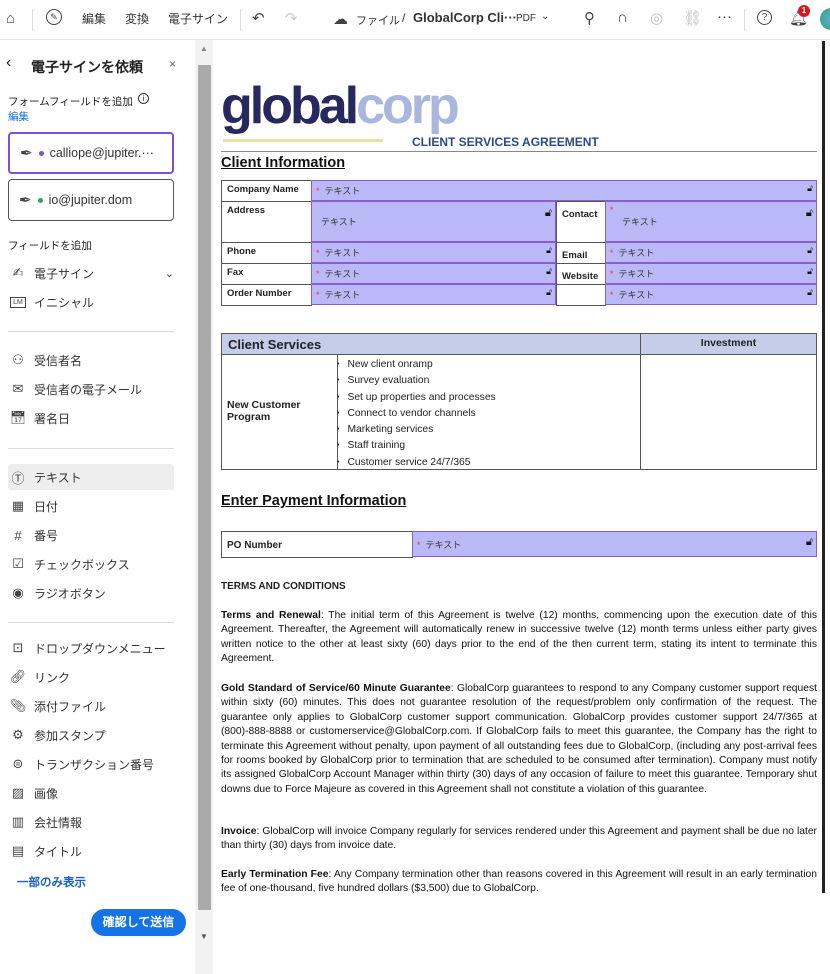  Describe the element at coordinates (8, 63) in the screenshot. I see `back-icon: ‹` at that location.